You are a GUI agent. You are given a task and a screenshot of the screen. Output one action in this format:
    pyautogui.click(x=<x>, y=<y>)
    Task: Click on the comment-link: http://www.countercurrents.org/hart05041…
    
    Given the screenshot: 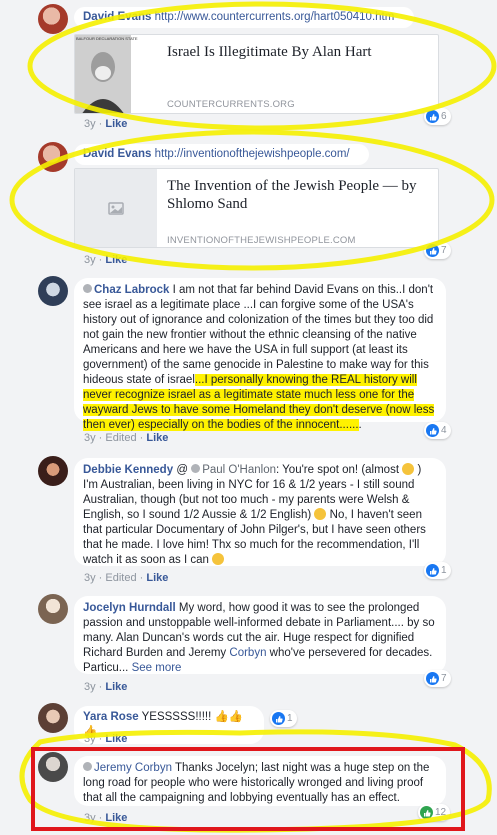 What is the action you would take?
    pyautogui.click(x=275, y=17)
    